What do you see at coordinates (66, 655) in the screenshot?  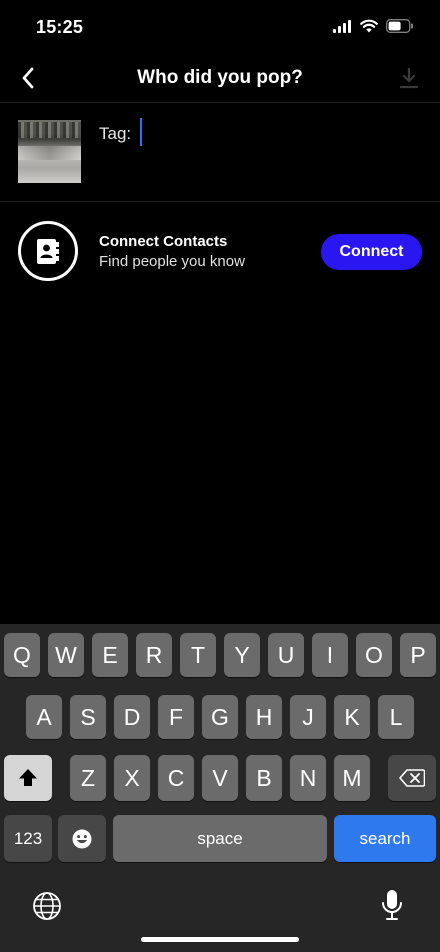 I see `key-w: W` at bounding box center [66, 655].